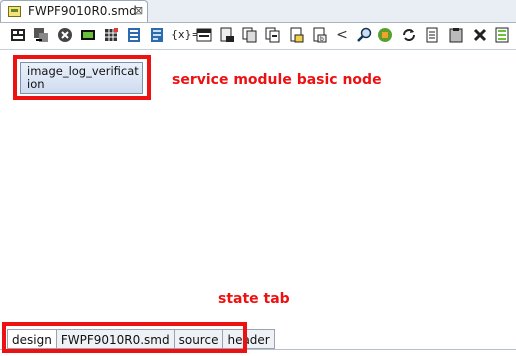  What do you see at coordinates (277, 80) in the screenshot?
I see `node-annotation: service module basic node` at bounding box center [277, 80].